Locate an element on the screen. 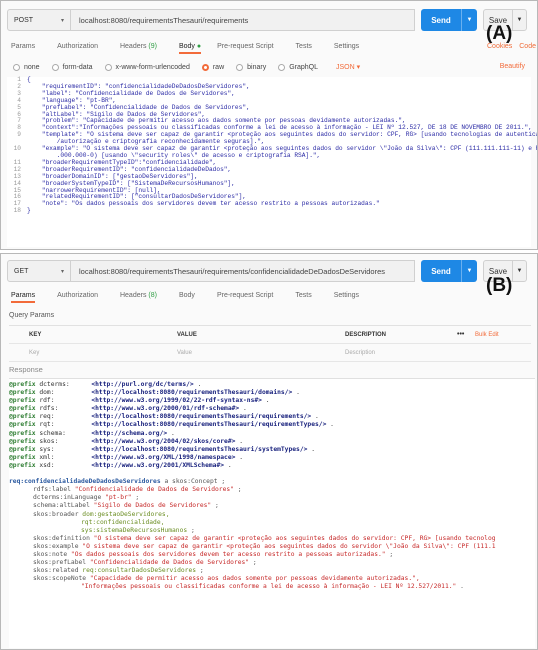 The height and width of the screenshot is (650, 538). description-input: Description is located at coordinates (401, 353).